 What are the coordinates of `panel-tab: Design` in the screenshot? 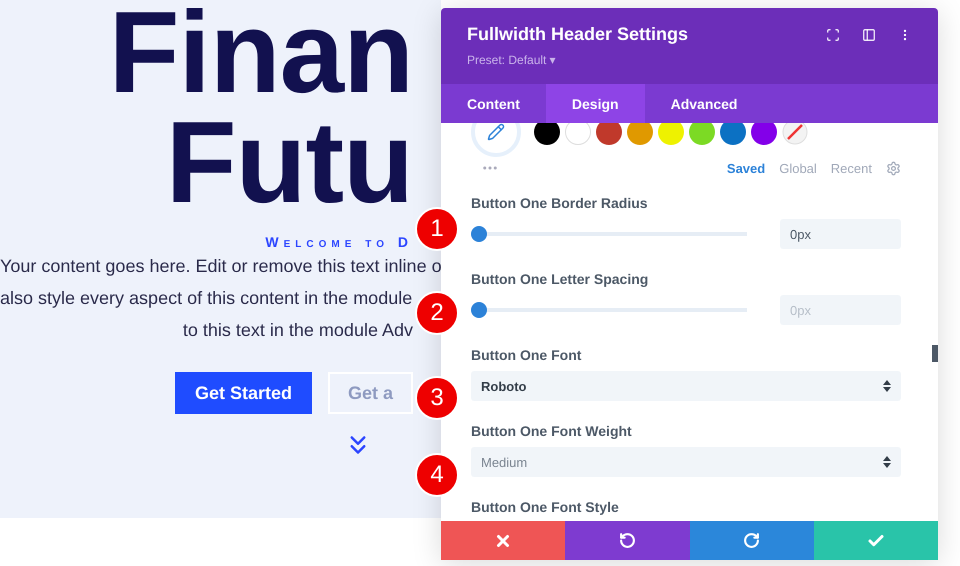 It's located at (595, 103).